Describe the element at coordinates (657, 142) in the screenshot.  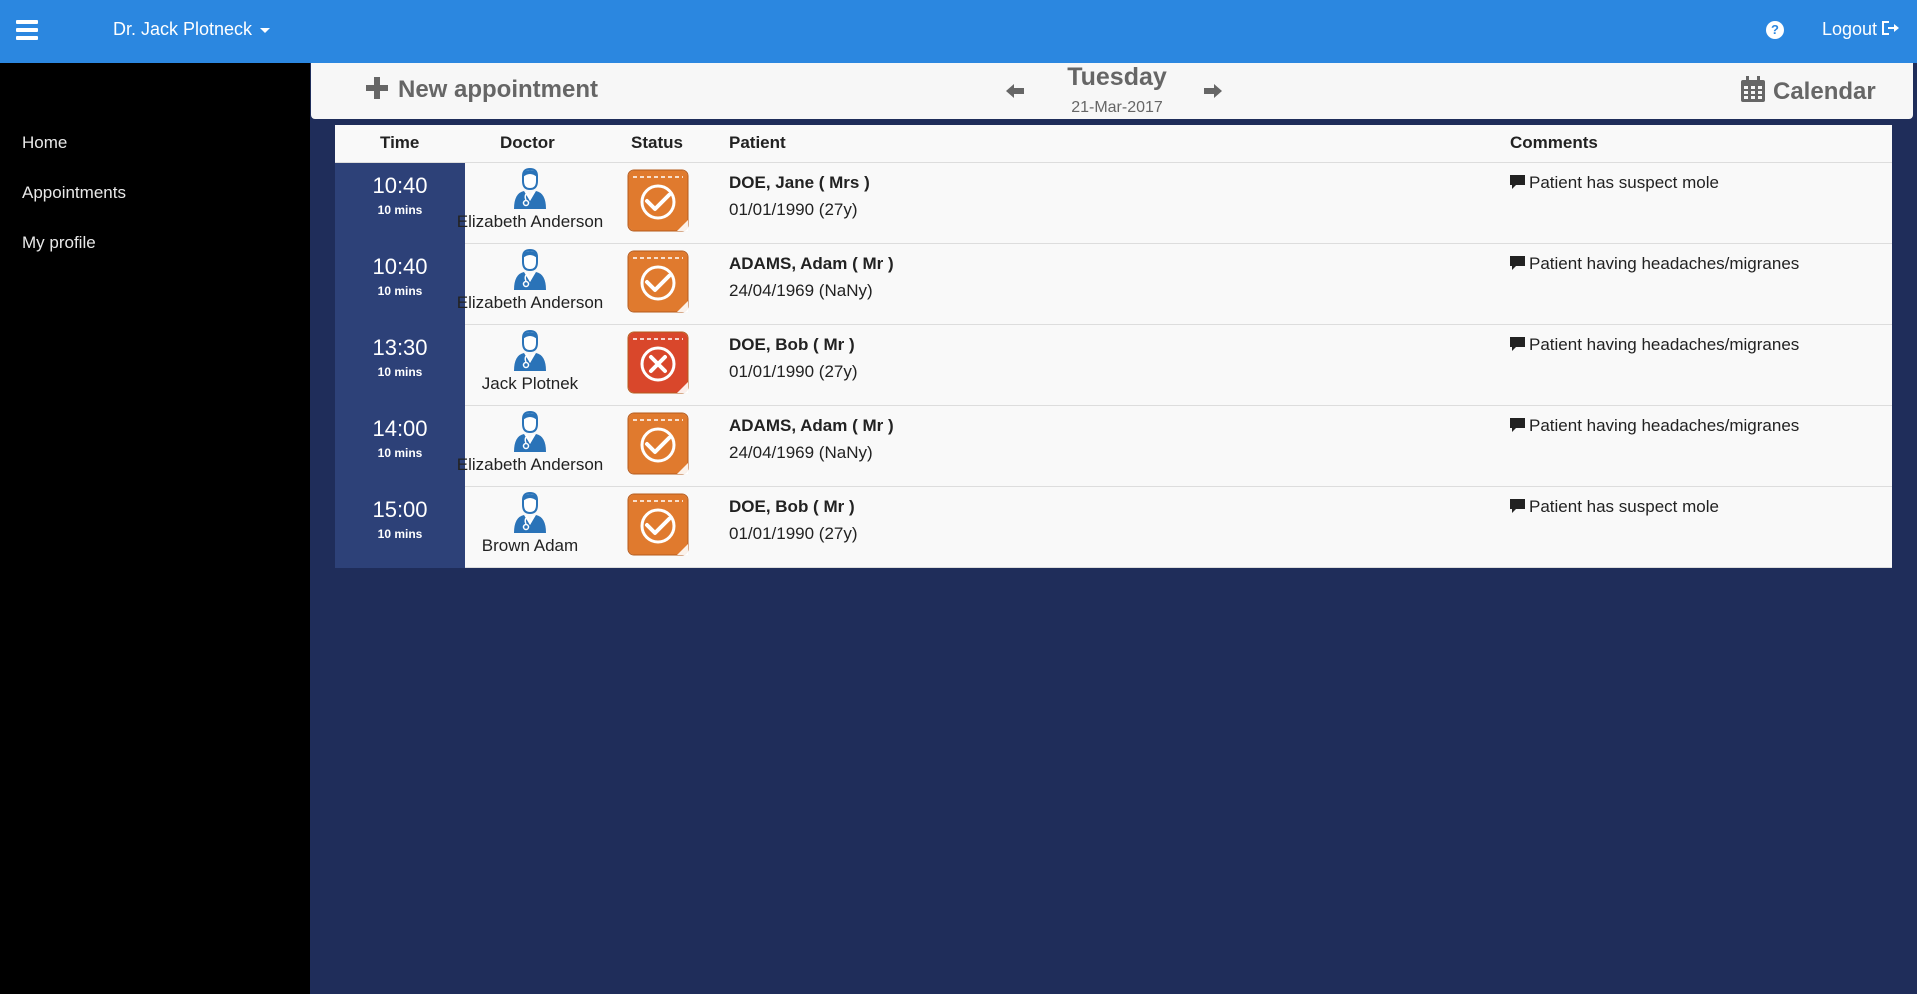
I see `column-status: Status` at that location.